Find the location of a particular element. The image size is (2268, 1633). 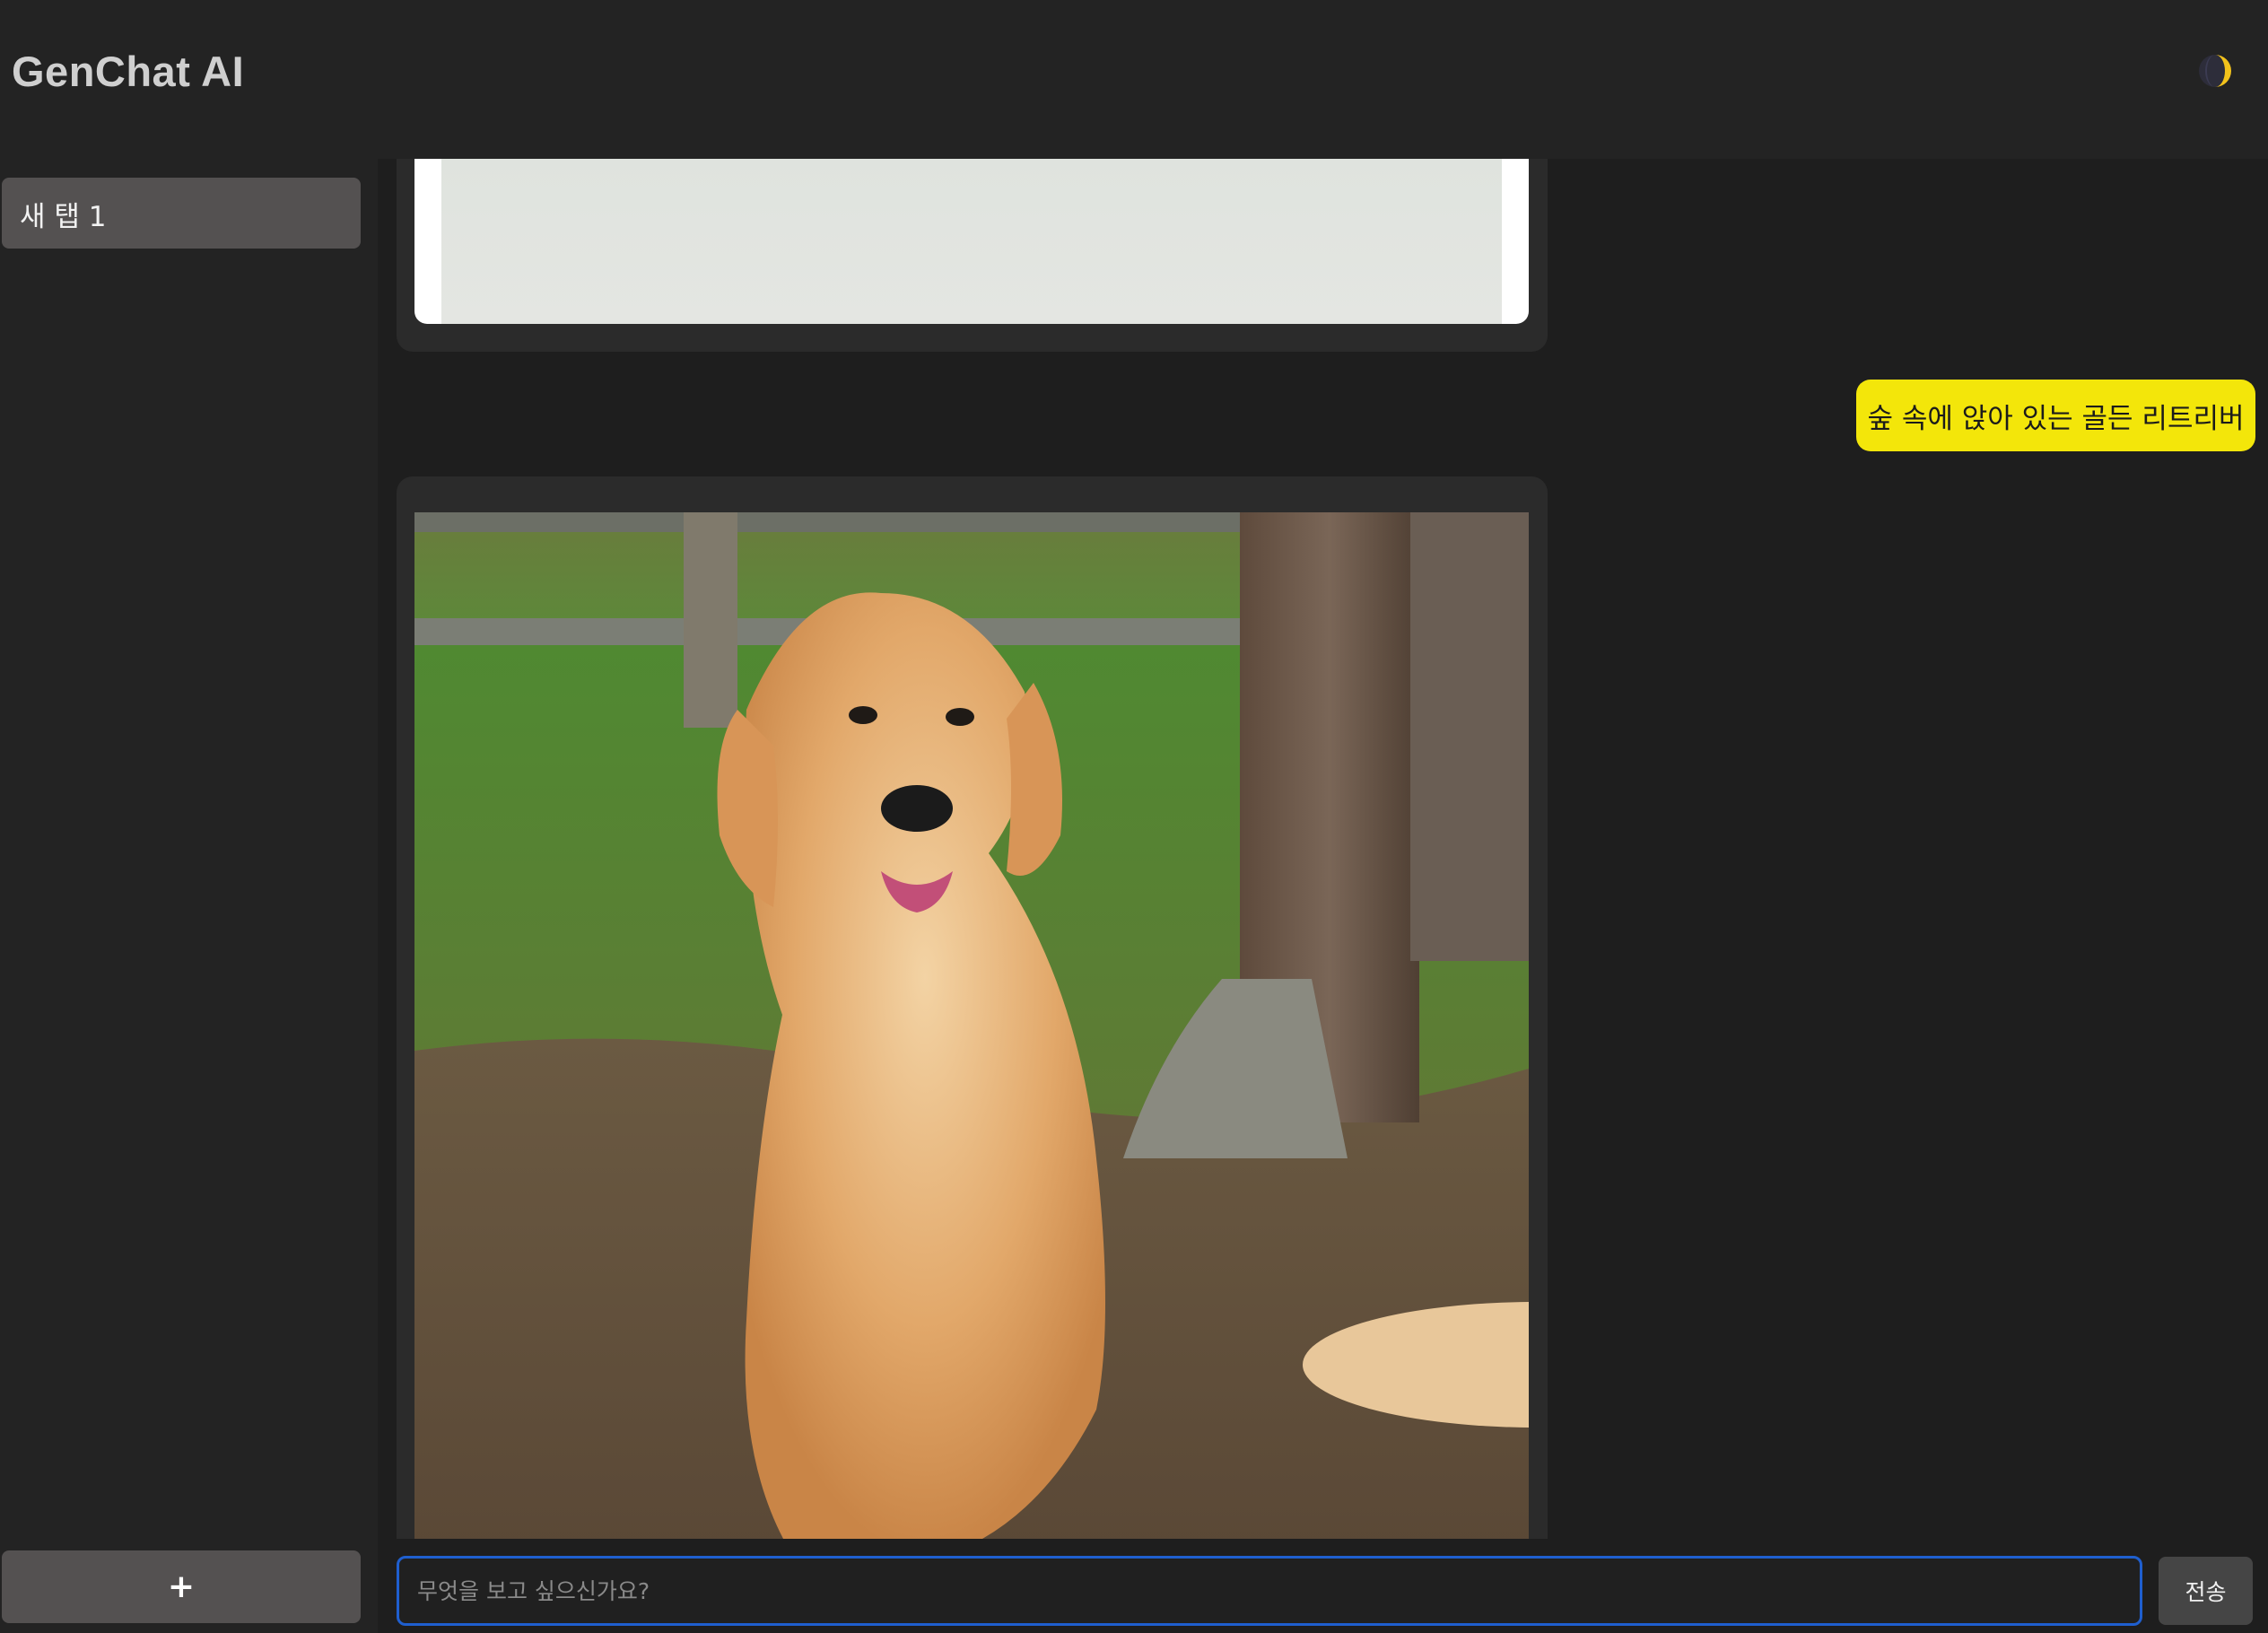

app-title: GenChat AI is located at coordinates (128, 71).